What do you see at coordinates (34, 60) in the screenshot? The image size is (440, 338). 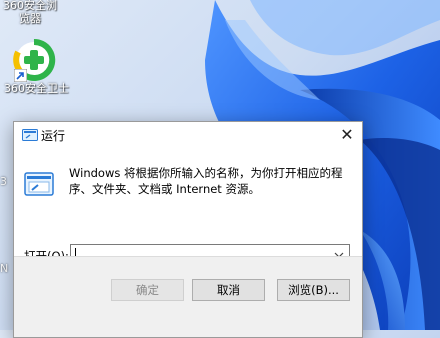 I see `360-safe-guard-icon` at bounding box center [34, 60].